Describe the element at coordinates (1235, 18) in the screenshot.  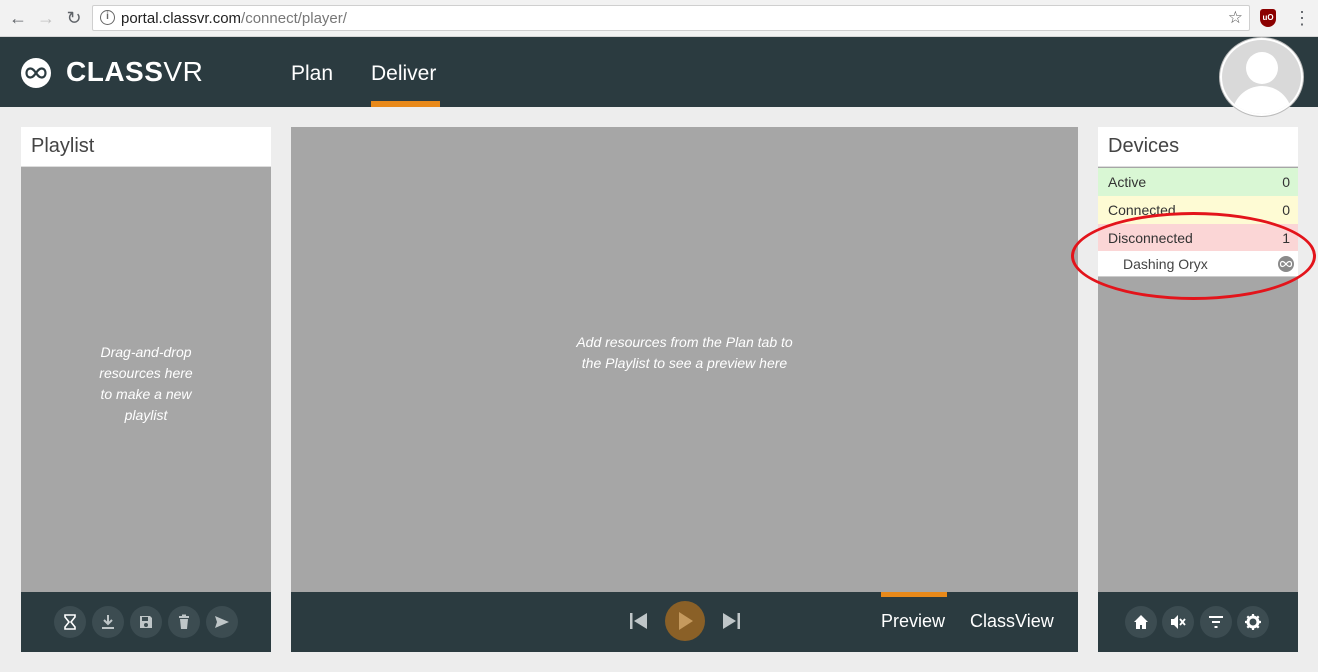
I see `bookmark-star-icon: ☆` at that location.